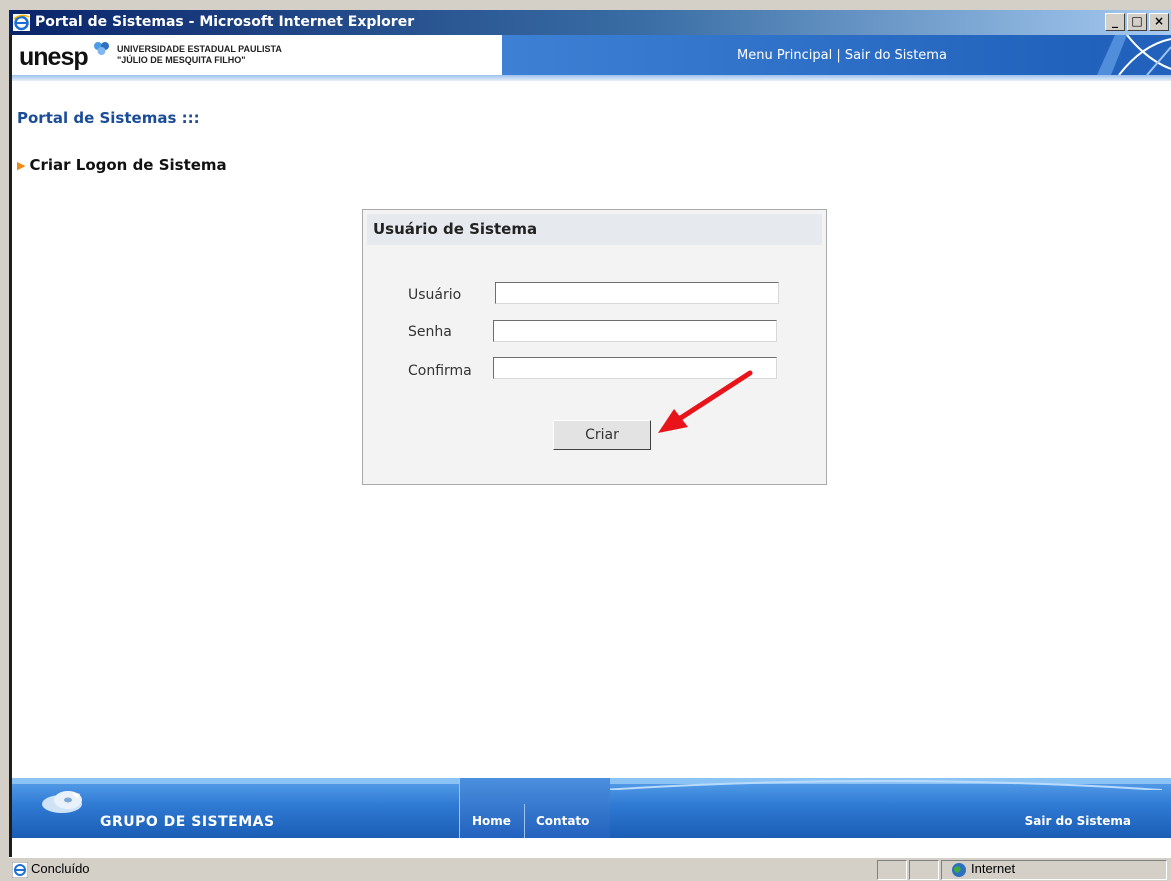 The height and width of the screenshot is (881, 1171). Describe the element at coordinates (62, 802) in the screenshot. I see `disc-logo-icon` at that location.